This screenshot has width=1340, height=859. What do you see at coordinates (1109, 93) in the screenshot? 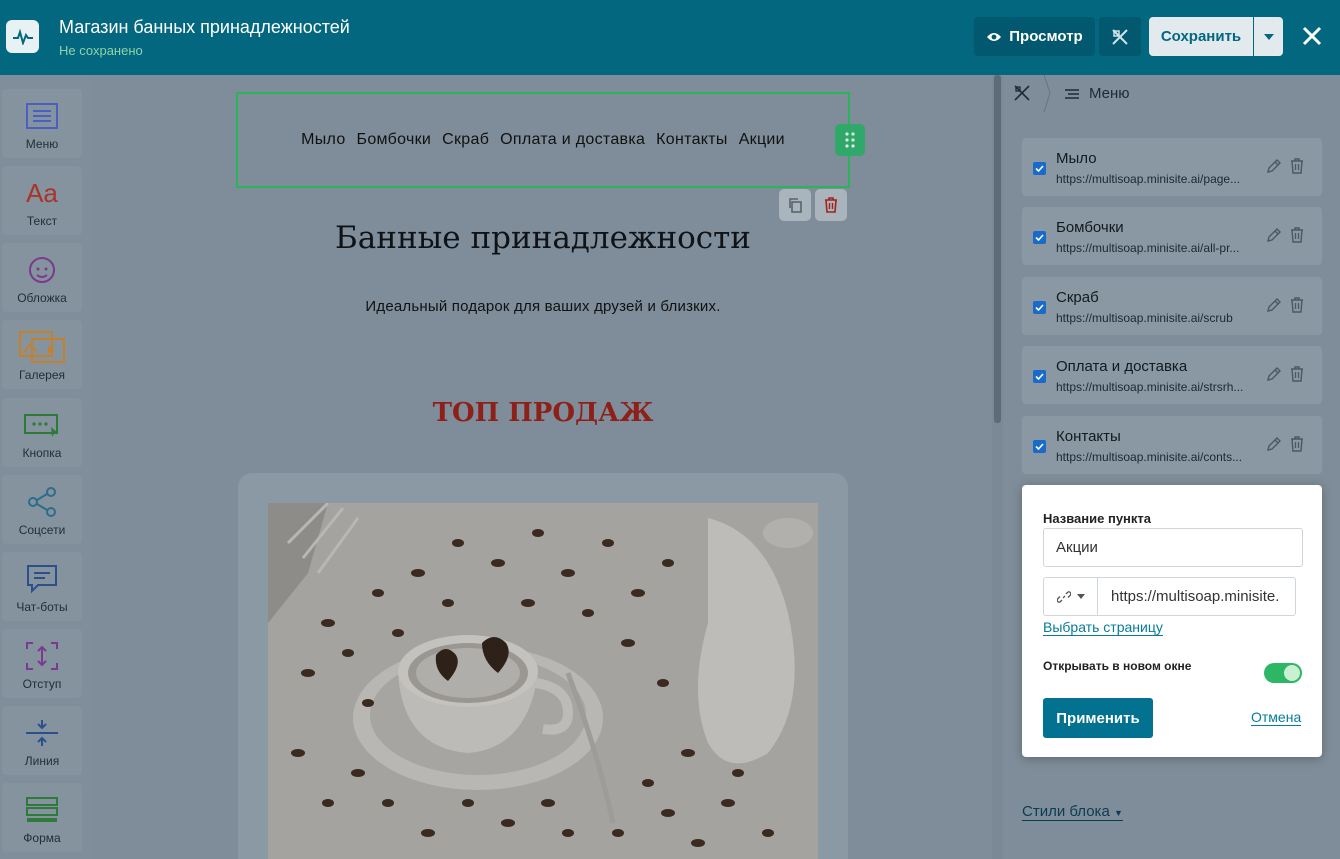
I see `breadcrumb-current: Меню` at bounding box center [1109, 93].